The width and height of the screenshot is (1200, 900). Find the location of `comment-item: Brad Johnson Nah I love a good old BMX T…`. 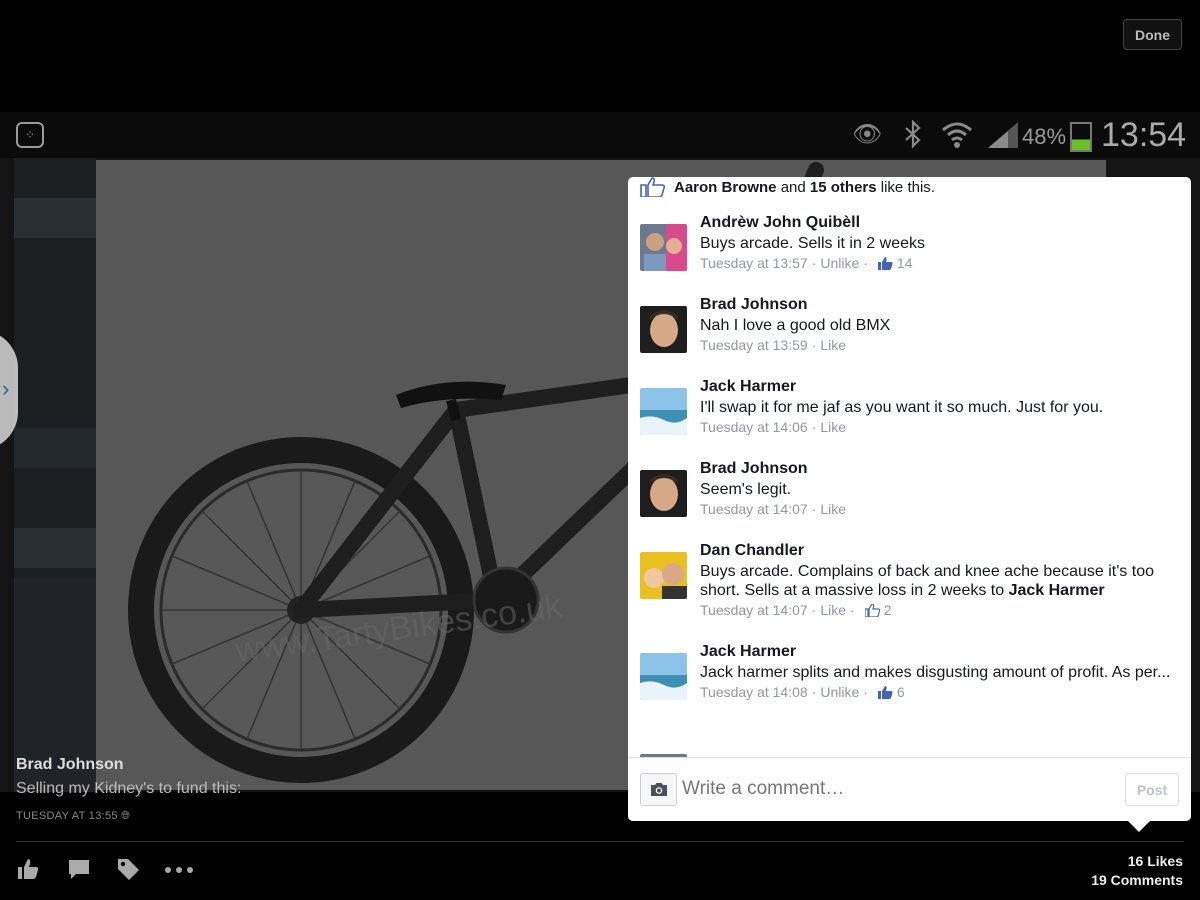

comment-item: Brad Johnson Nah I love a good old BMX T… is located at coordinates (910, 324).